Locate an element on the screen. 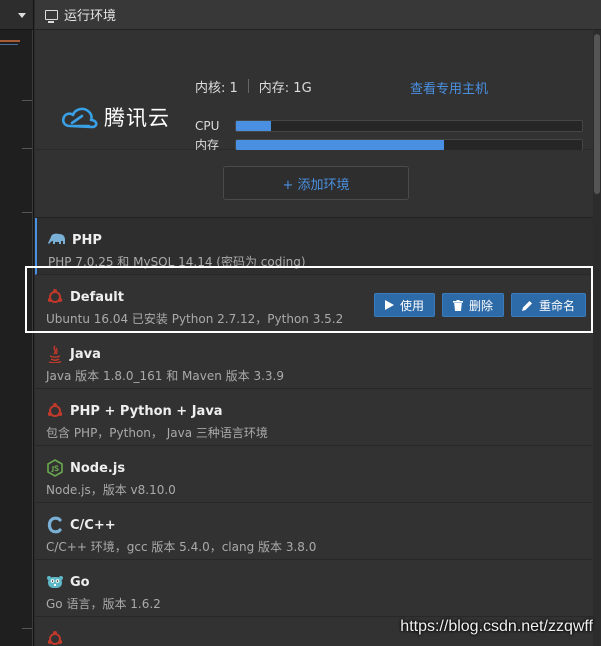 Image resolution: width=601 pixels, height=646 pixels. env-description: PHP 7.0.25 和 MySQL 14.14 (密码为 coding) is located at coordinates (177, 262).